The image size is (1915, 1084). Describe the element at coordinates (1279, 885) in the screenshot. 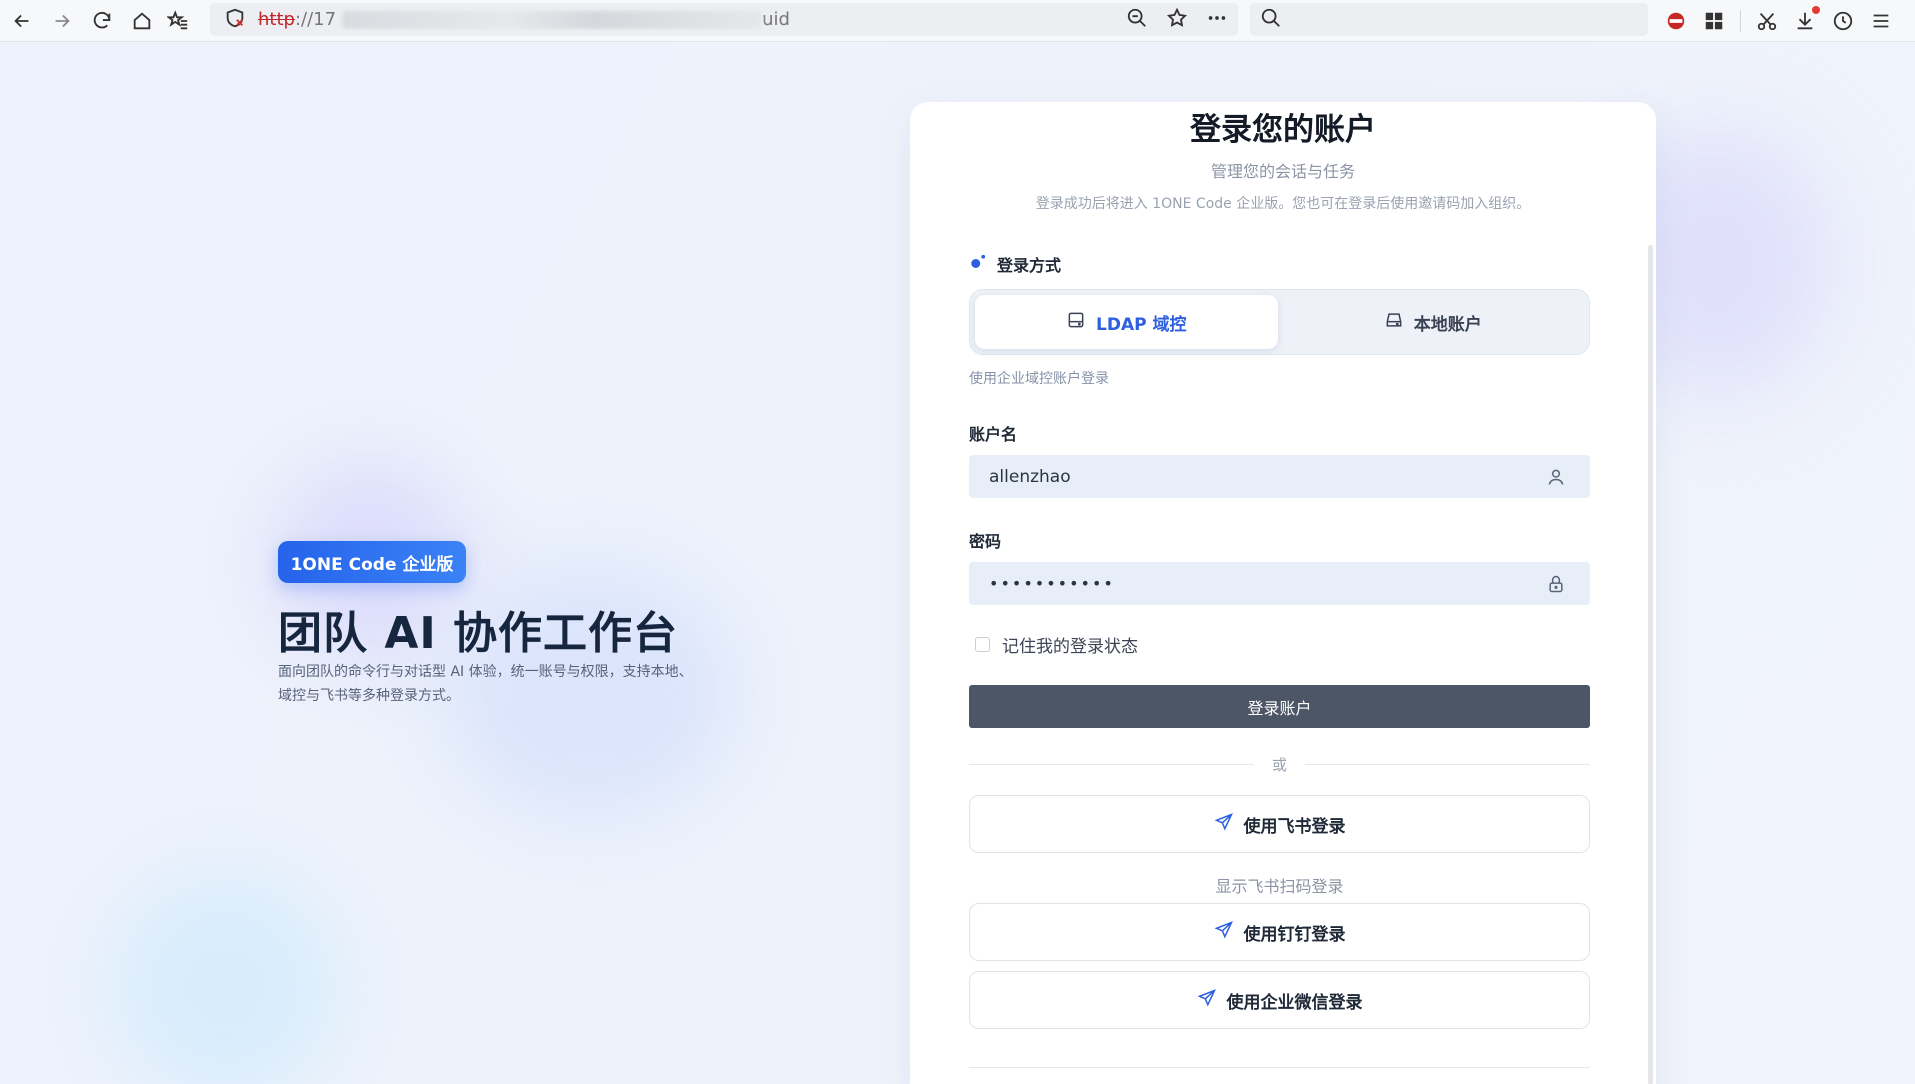

I see `feishu-qr-toggle: 显示飞书扫码登录` at that location.